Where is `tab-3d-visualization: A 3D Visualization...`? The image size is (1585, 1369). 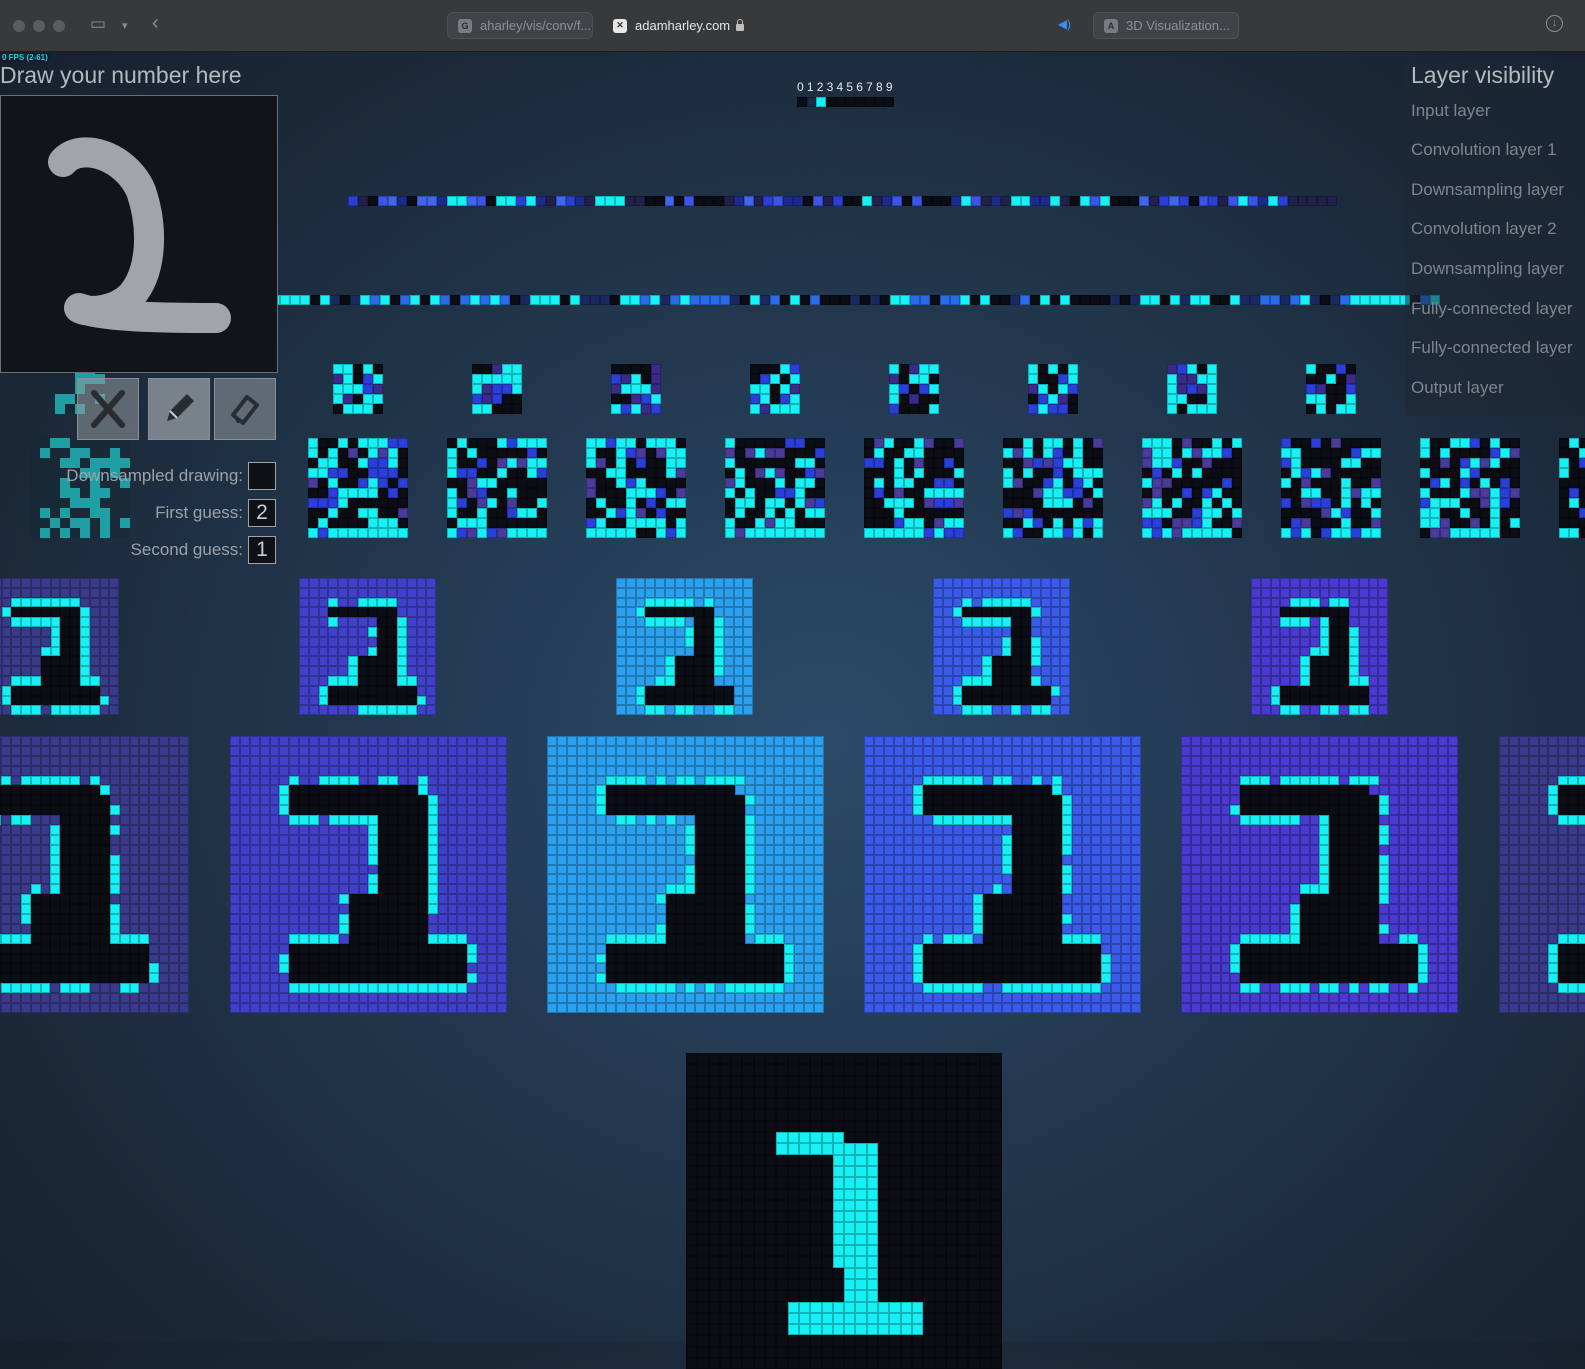 tab-3d-visualization: A 3D Visualization... is located at coordinates (1166, 25).